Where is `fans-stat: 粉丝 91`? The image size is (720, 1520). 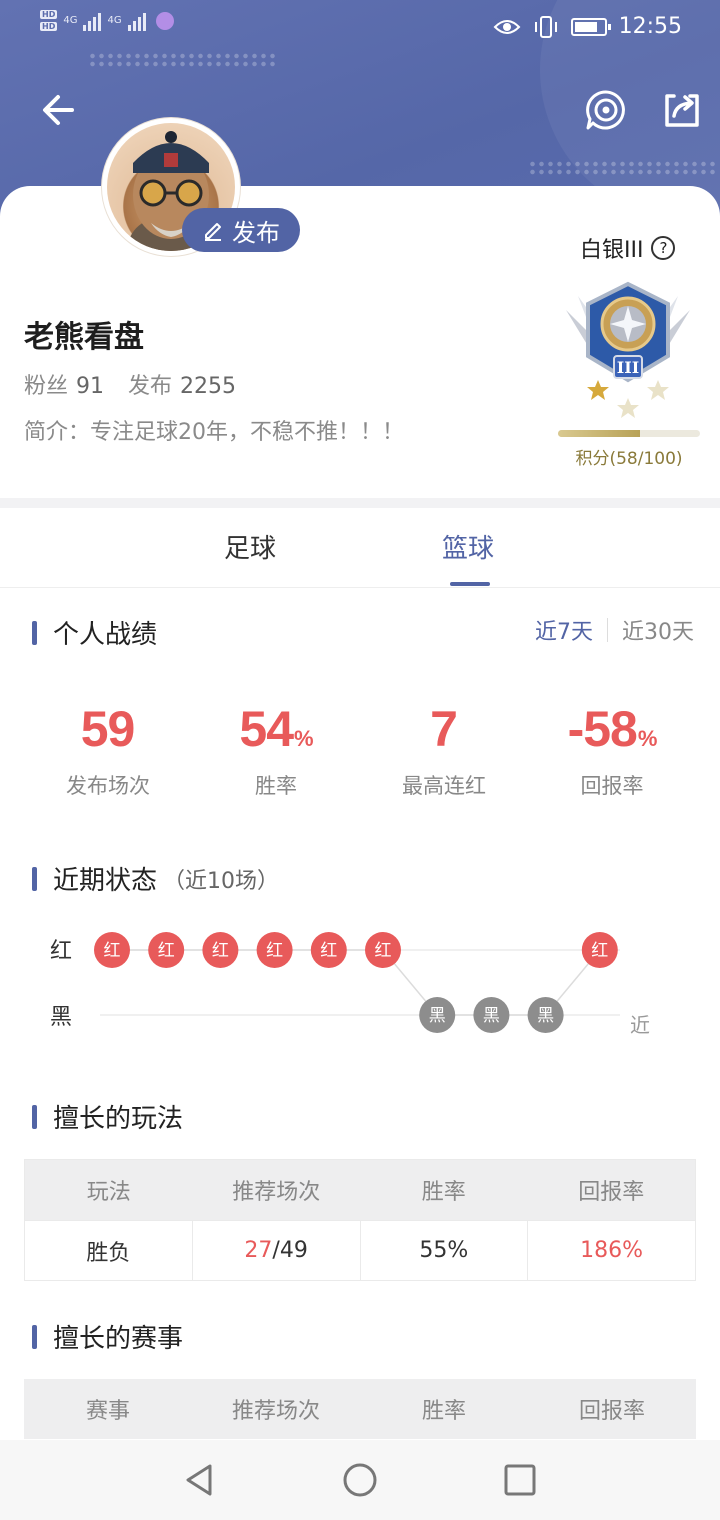
fans-stat: 粉丝 91 is located at coordinates (64, 384).